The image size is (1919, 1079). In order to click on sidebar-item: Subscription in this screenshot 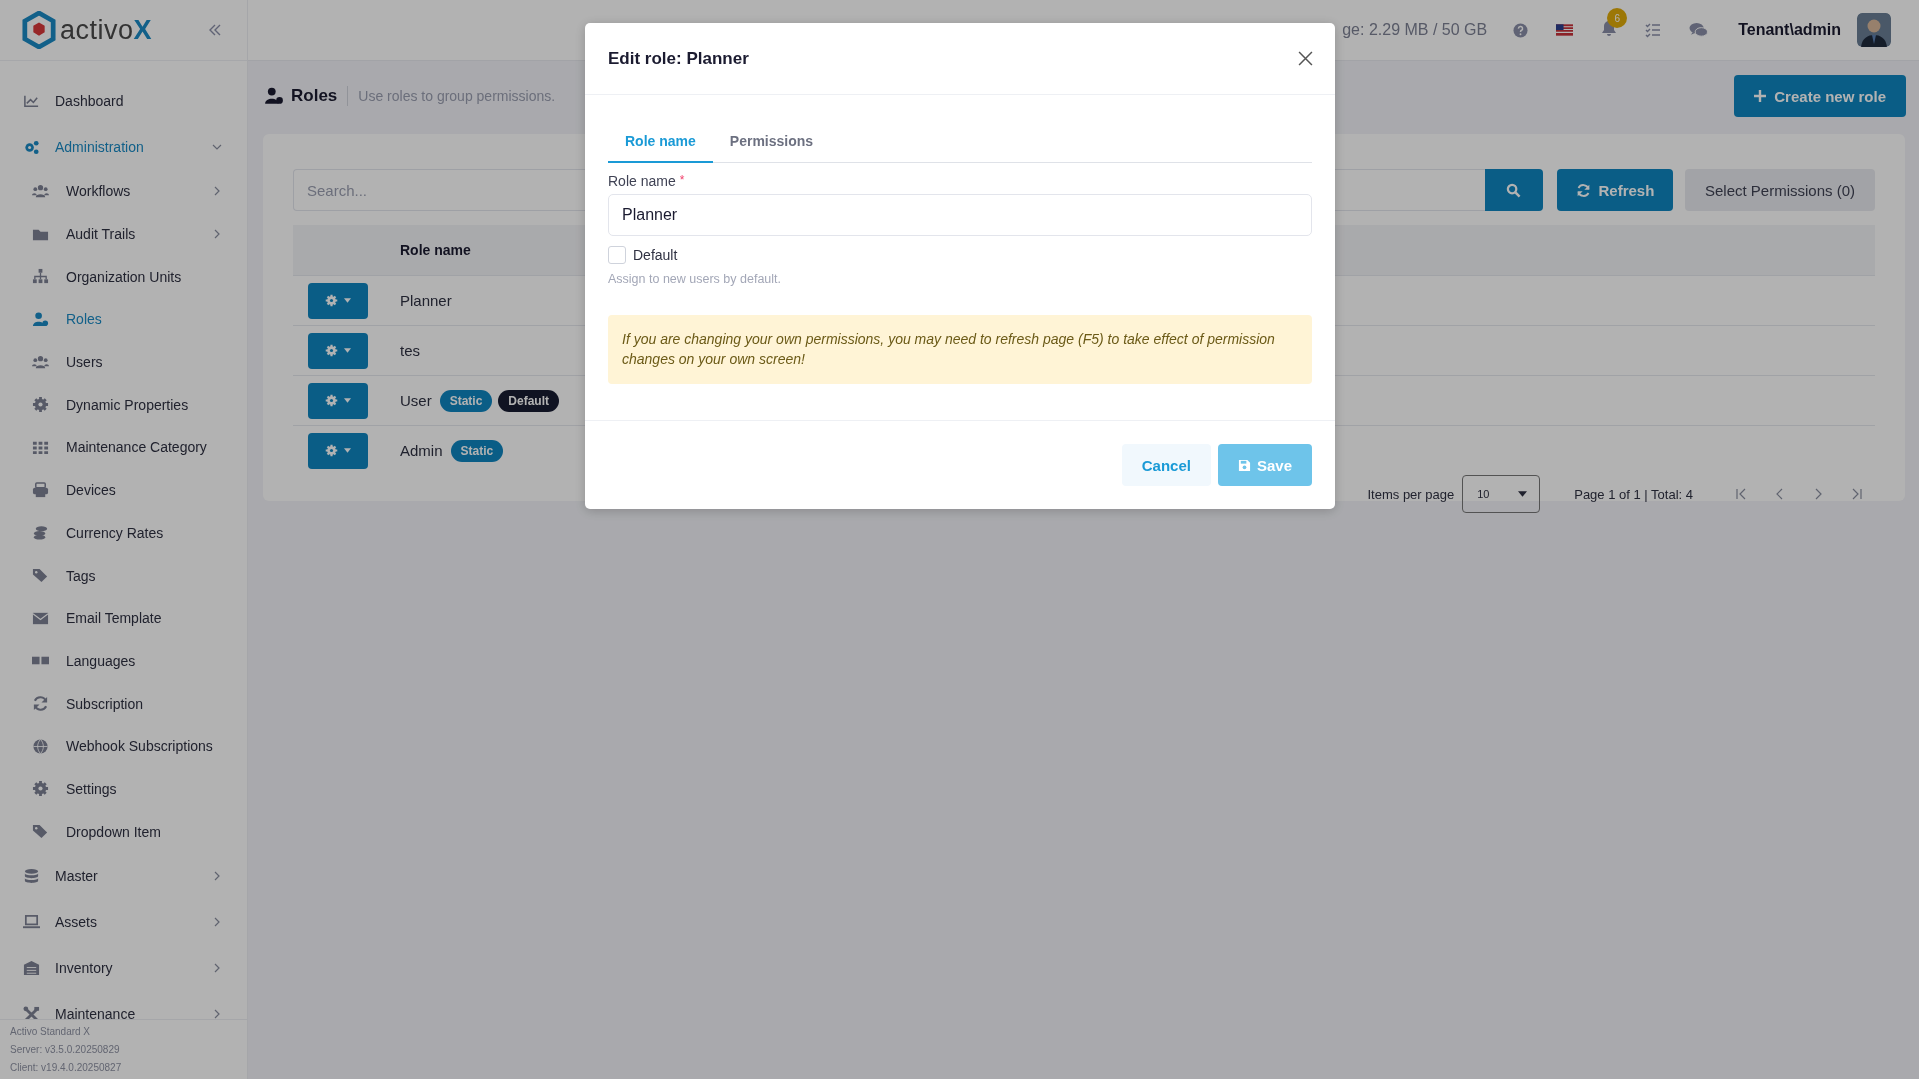, I will do `click(123, 703)`.